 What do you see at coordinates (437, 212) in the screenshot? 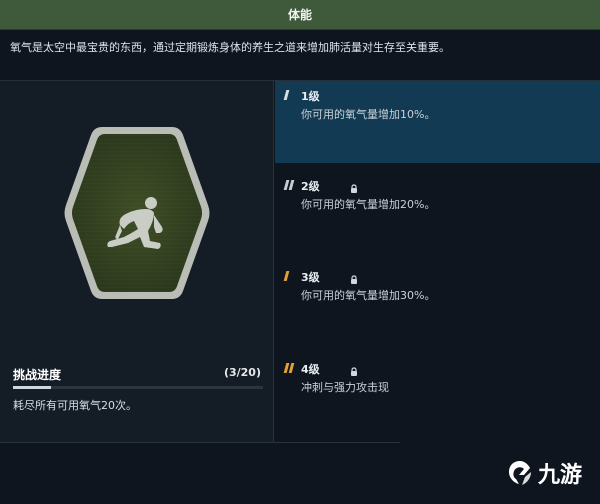
I see `level-item-2: 2级 你可用的氧气量增加20%。` at bounding box center [437, 212].